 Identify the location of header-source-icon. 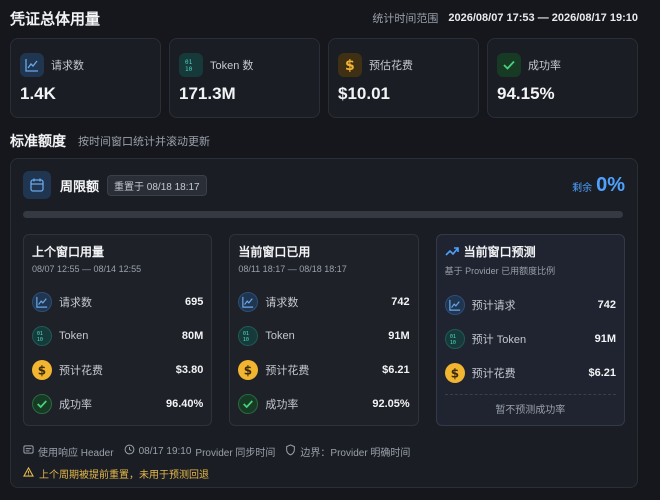
(28, 451).